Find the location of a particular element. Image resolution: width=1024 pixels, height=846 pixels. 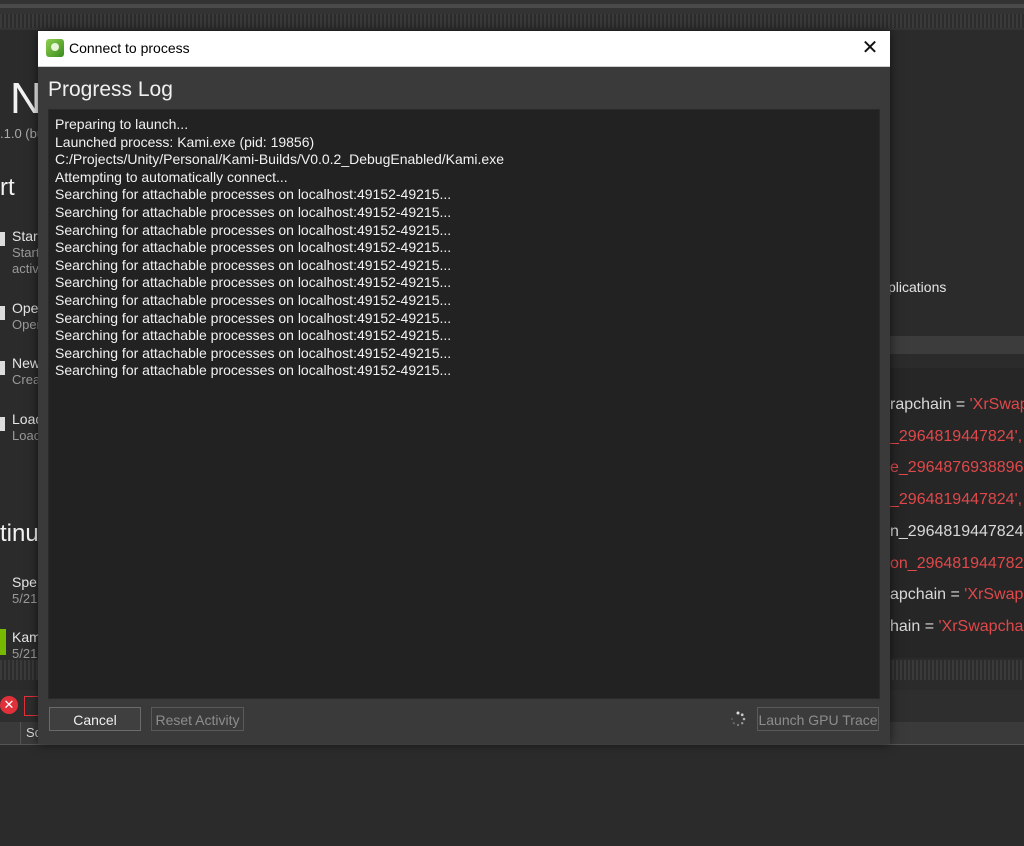

bottom-panel is located at coordinates (512, 795).